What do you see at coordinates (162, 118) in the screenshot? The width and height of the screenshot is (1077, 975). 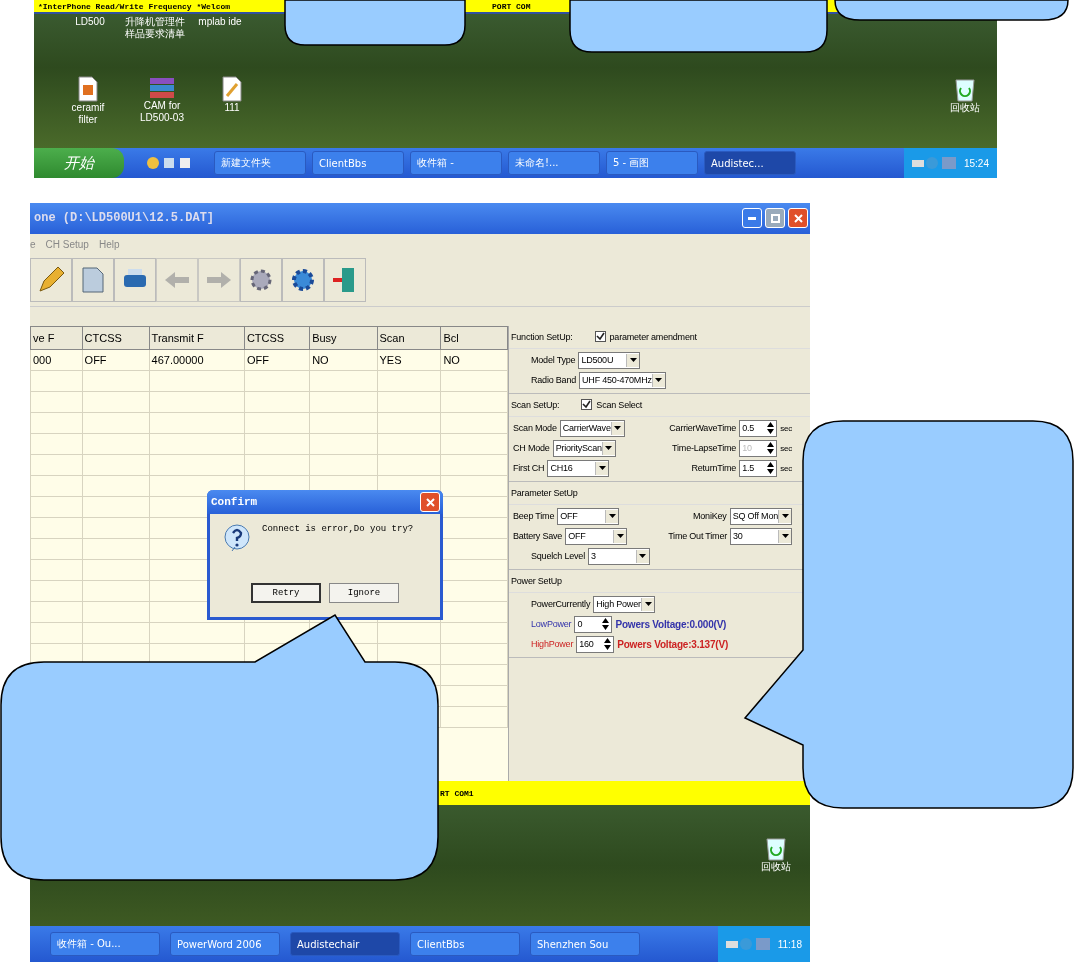 I see `desktop-icon-label: LD500-03` at bounding box center [162, 118].